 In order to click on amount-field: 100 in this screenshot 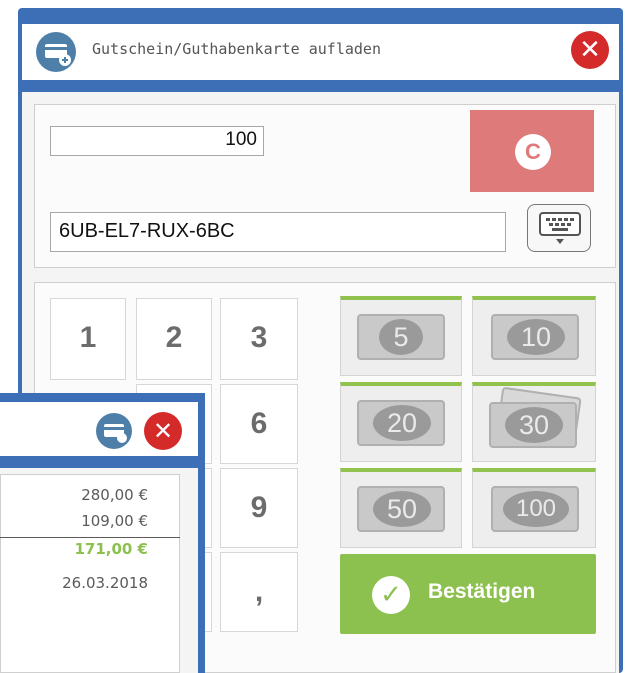, I will do `click(157, 141)`.